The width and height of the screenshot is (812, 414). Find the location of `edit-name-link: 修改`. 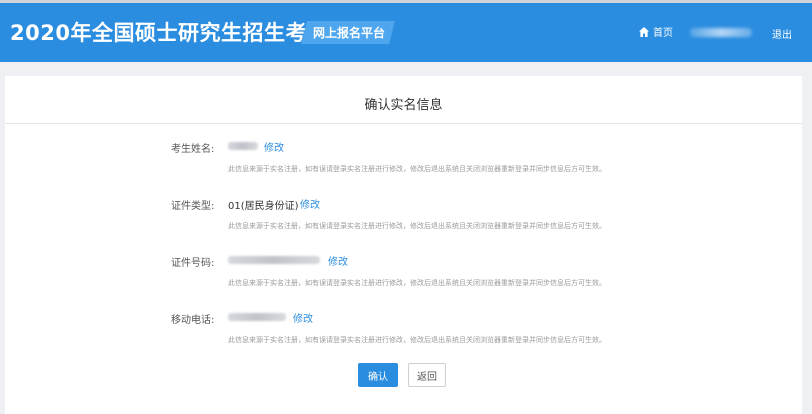

edit-name-link: 修改 is located at coordinates (274, 146).